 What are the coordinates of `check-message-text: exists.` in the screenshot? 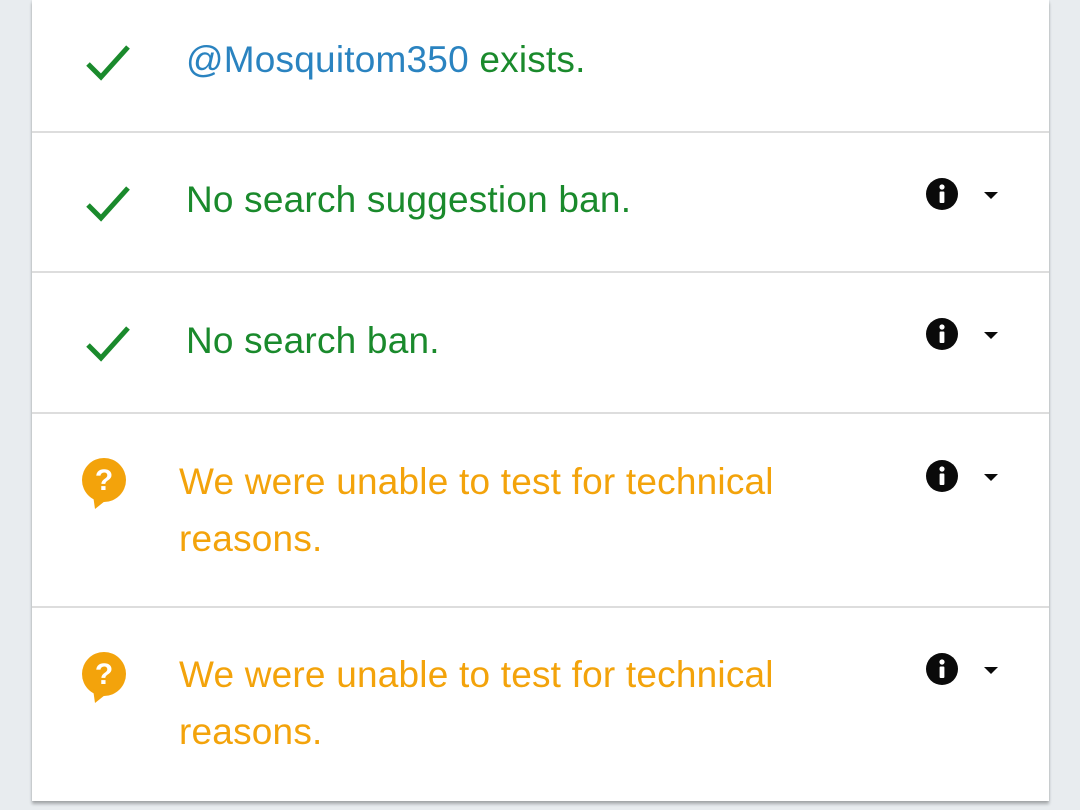 It's located at (527, 59).